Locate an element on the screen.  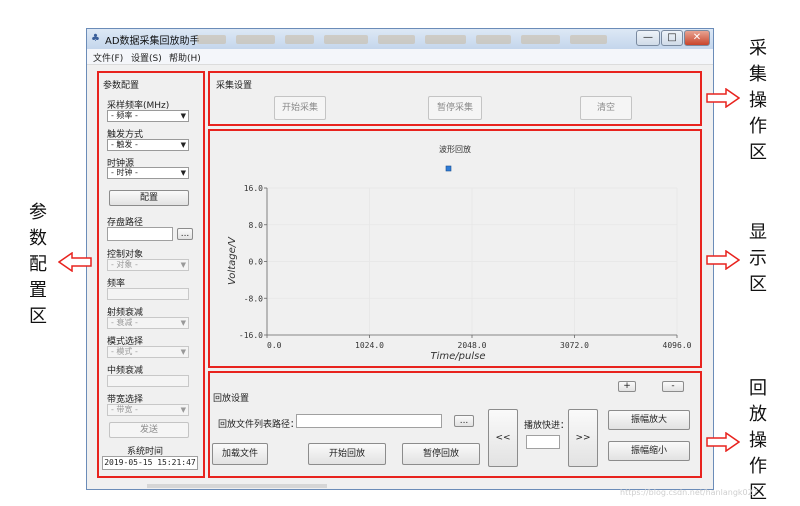
app-icon: ♣ is located at coordinates (95, 38).